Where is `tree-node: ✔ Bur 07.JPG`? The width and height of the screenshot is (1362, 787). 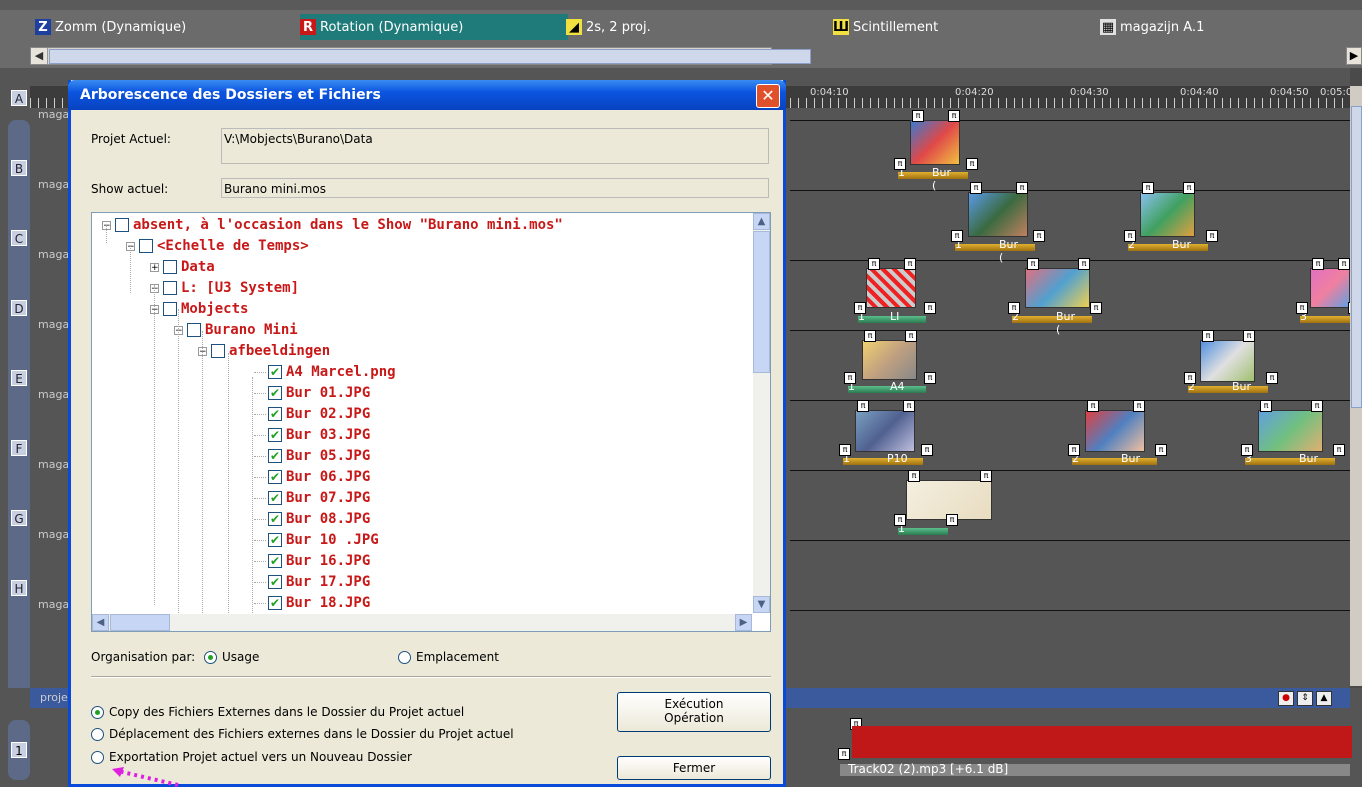 tree-node: ✔ Bur 07.JPG is located at coordinates (312, 498).